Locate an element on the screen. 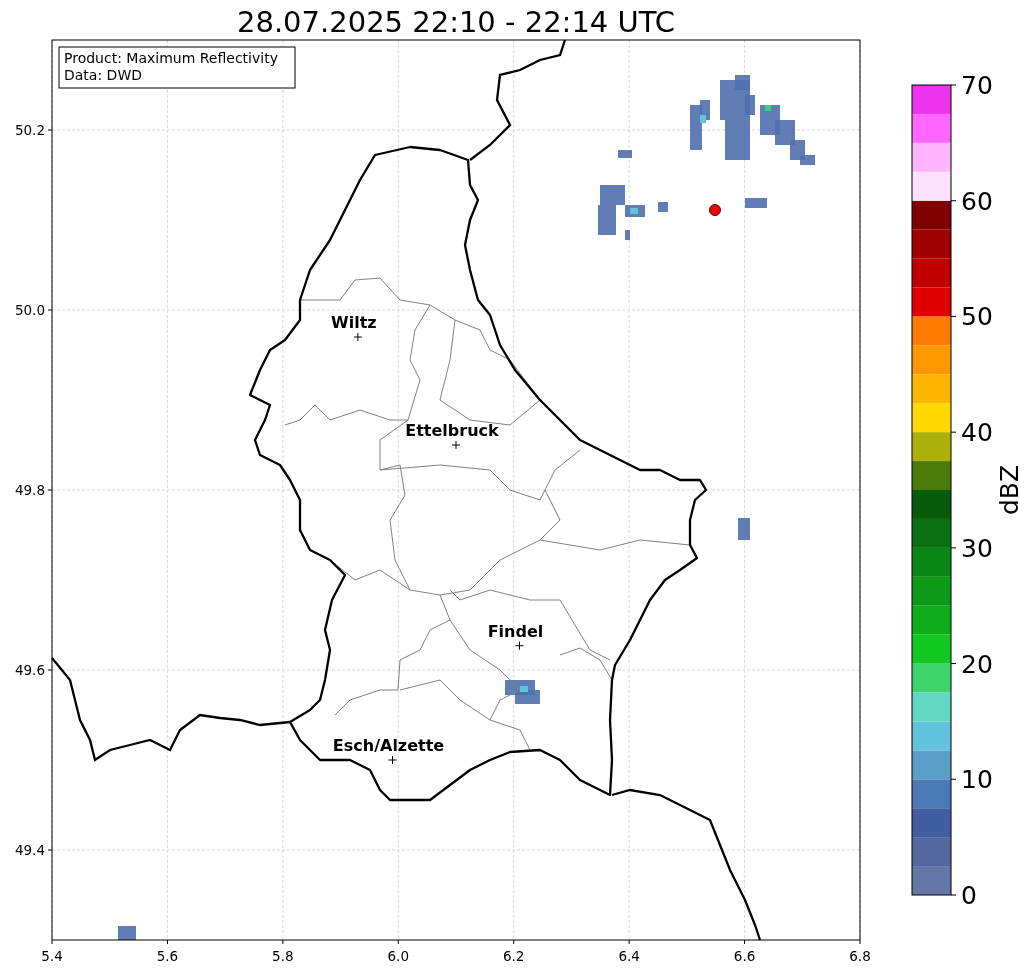 This screenshot has width=1029, height=973. colorbar-tick-label: 0 is located at coordinates (969, 895).